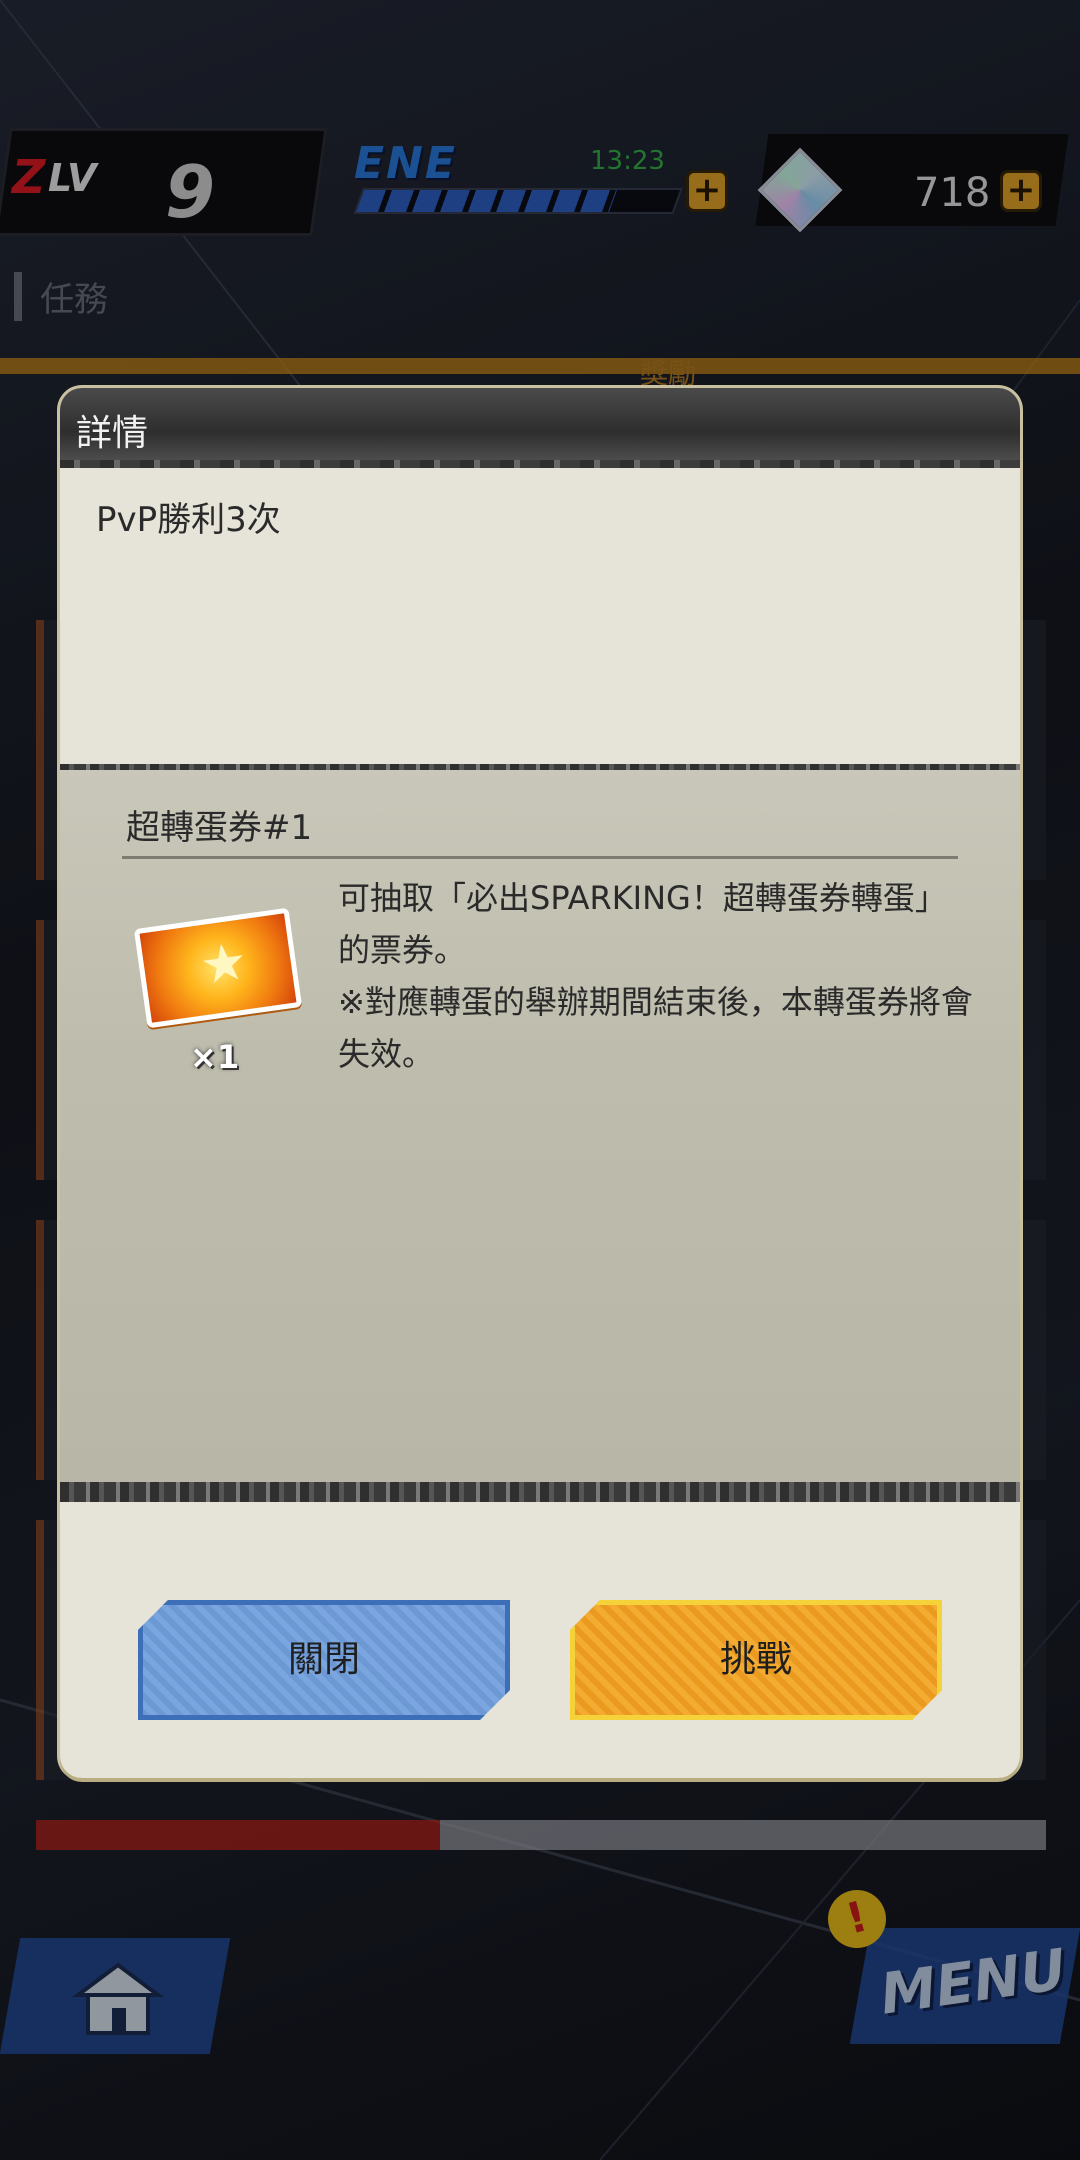 This screenshot has height=2160, width=1080. What do you see at coordinates (224, 964) in the screenshot?
I see `star-icon: ★` at bounding box center [224, 964].